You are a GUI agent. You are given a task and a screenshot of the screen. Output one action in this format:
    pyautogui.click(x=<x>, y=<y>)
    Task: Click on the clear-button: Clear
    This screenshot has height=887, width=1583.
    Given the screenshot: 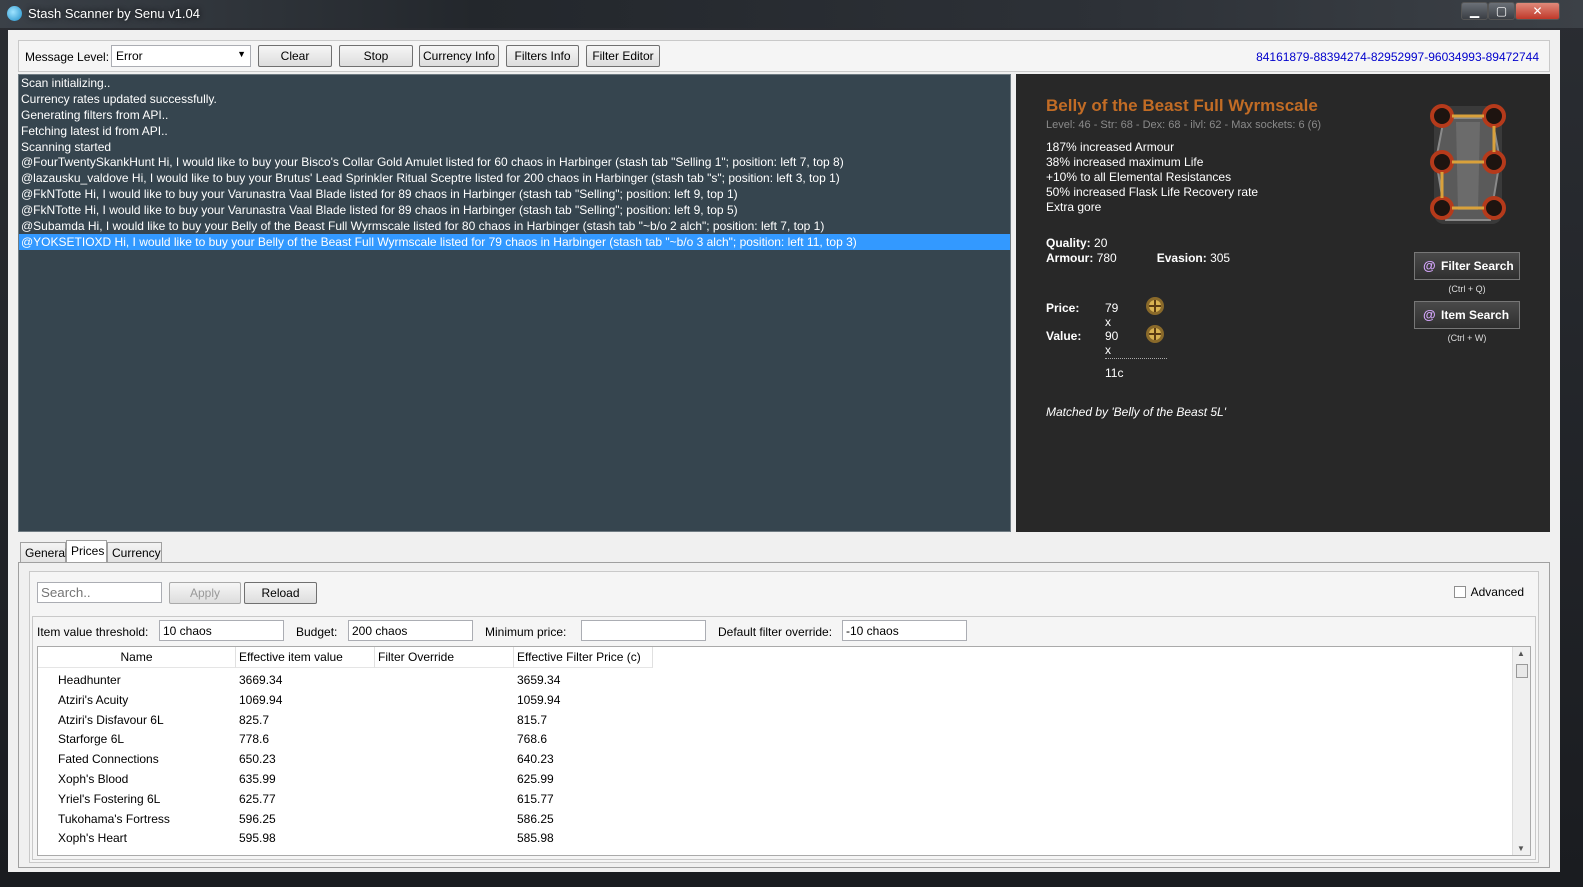 What is the action you would take?
    pyautogui.click(x=295, y=56)
    